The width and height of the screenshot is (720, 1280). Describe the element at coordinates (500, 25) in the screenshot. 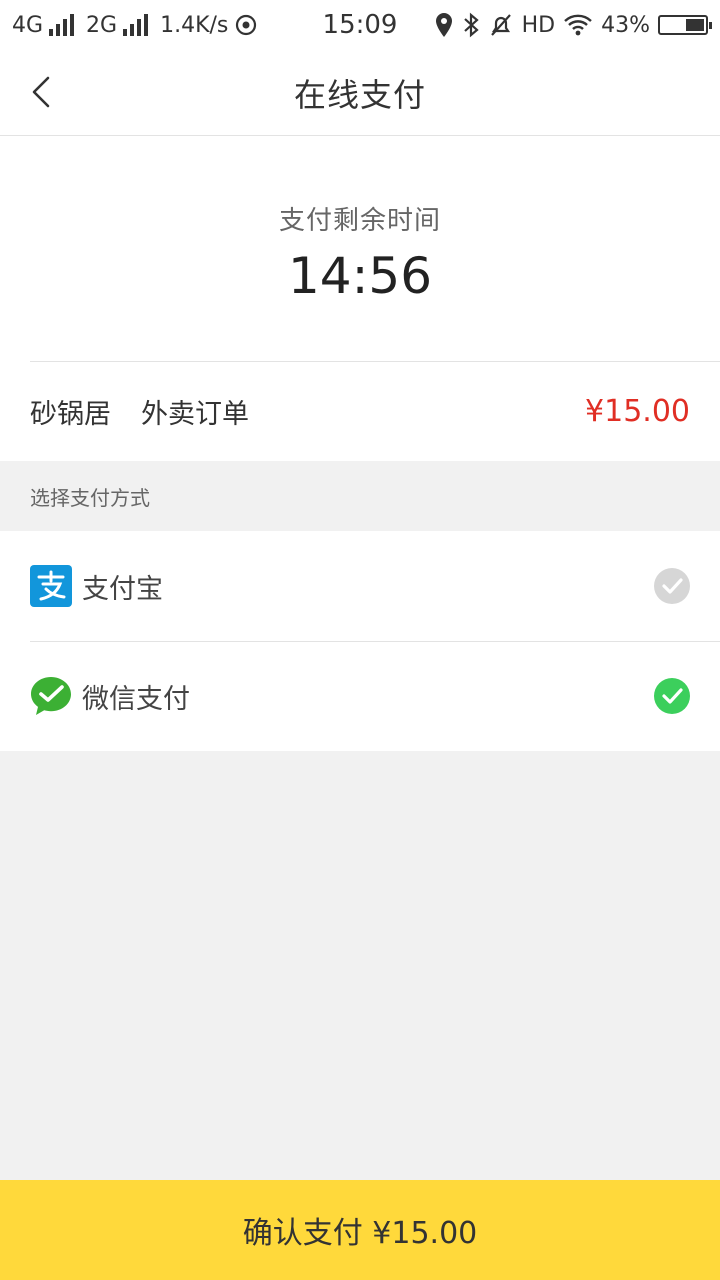

I see `mute-bell-icon` at that location.